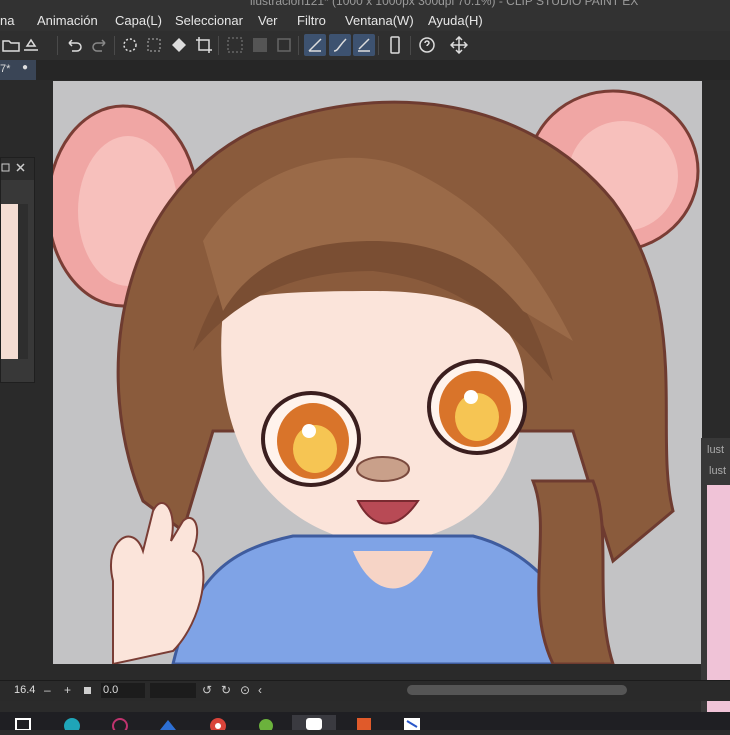 The height and width of the screenshot is (735, 730). I want to click on selection-spin-icon, so click(130, 45).